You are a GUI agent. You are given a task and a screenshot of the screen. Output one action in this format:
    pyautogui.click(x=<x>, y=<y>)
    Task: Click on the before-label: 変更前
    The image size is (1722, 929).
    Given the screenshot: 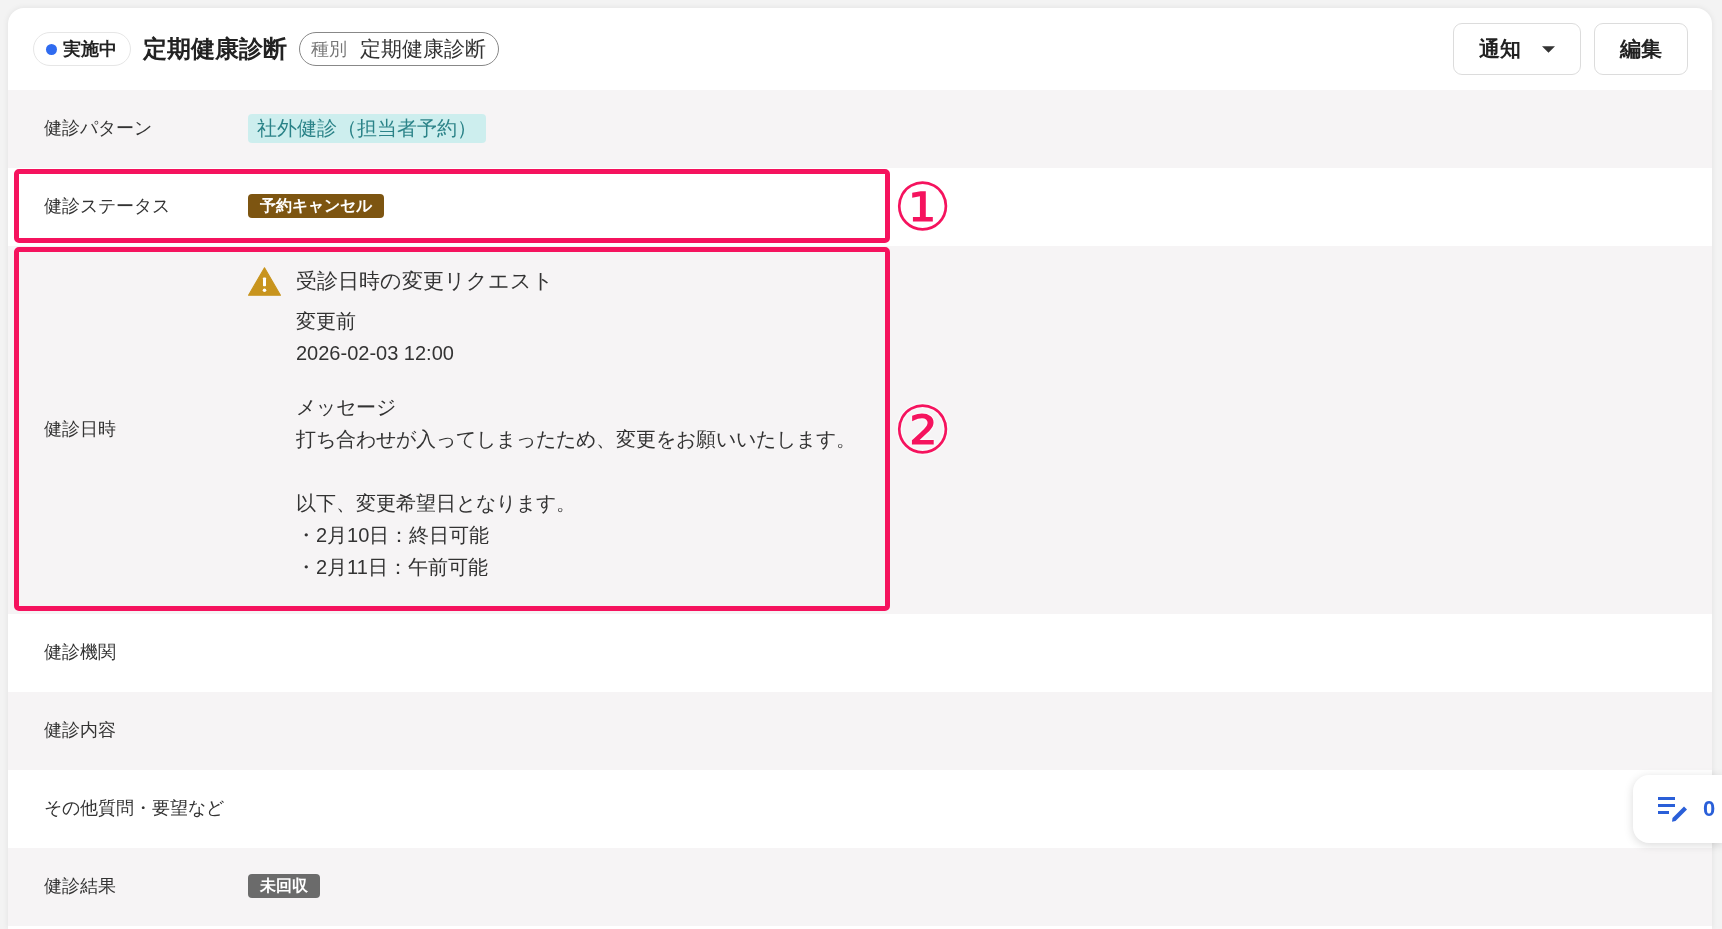 What is the action you would take?
    pyautogui.click(x=326, y=321)
    